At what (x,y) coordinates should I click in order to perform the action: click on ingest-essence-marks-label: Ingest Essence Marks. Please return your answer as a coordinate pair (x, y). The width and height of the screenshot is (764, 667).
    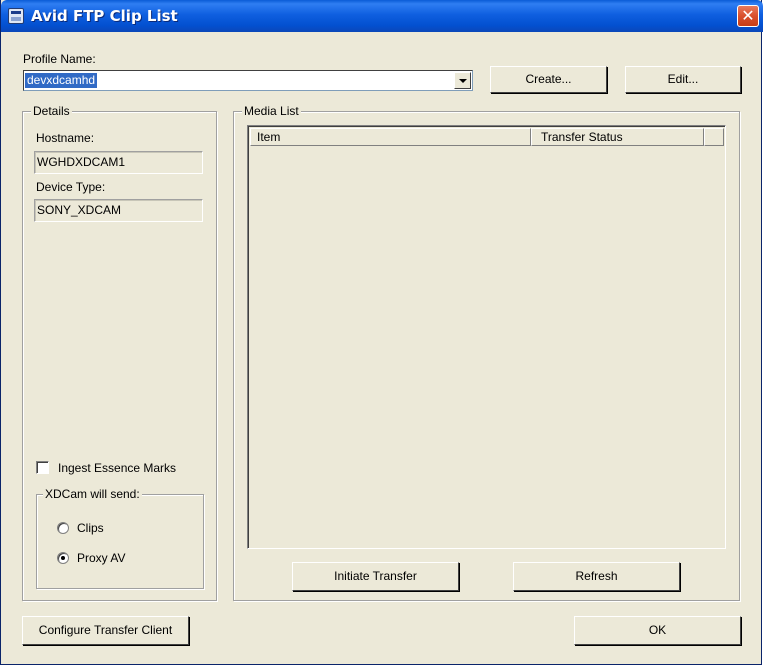
    Looking at the image, I should click on (117, 468).